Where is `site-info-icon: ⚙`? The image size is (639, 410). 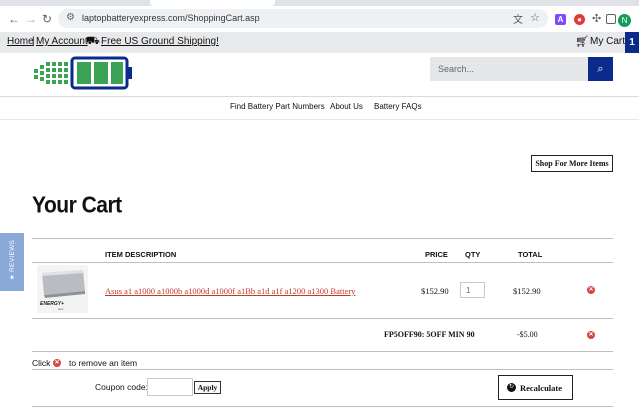
site-info-icon: ⚙ is located at coordinates (70, 17).